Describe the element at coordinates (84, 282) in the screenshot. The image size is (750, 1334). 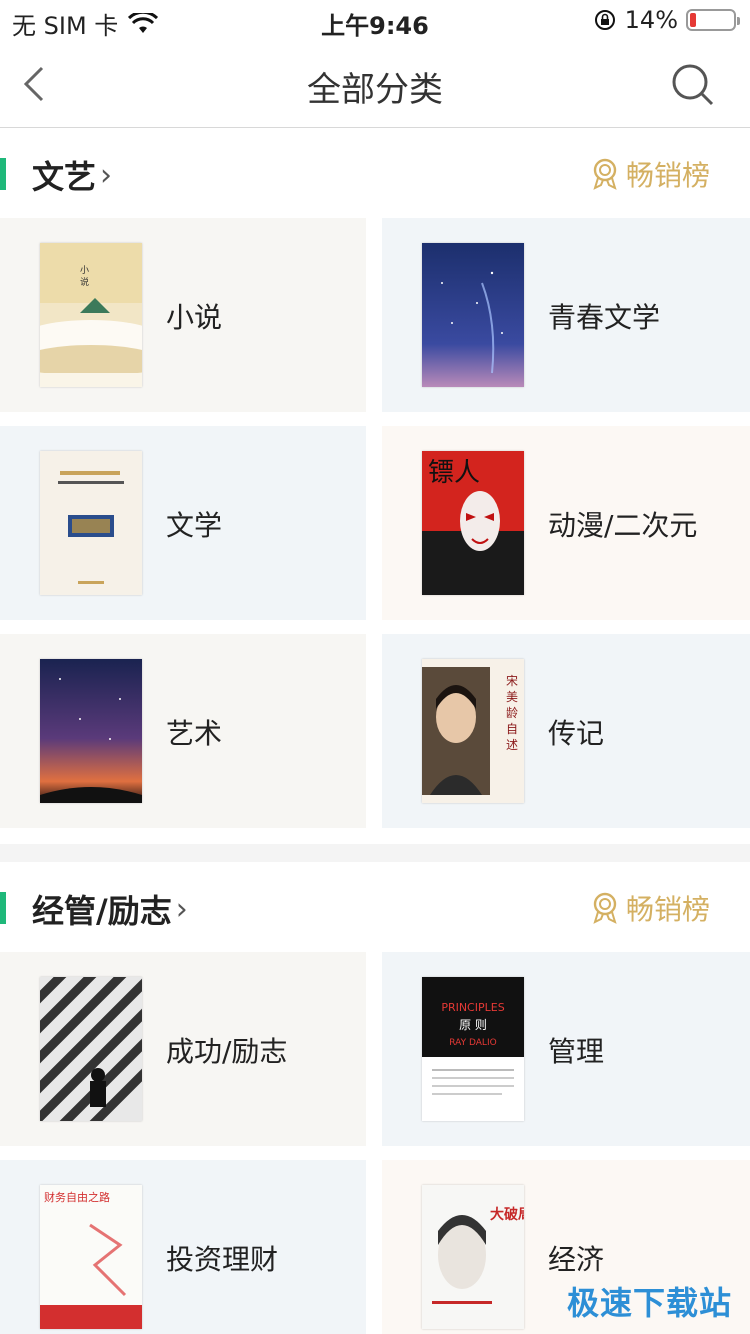
I see `svg-text: 说` at that location.